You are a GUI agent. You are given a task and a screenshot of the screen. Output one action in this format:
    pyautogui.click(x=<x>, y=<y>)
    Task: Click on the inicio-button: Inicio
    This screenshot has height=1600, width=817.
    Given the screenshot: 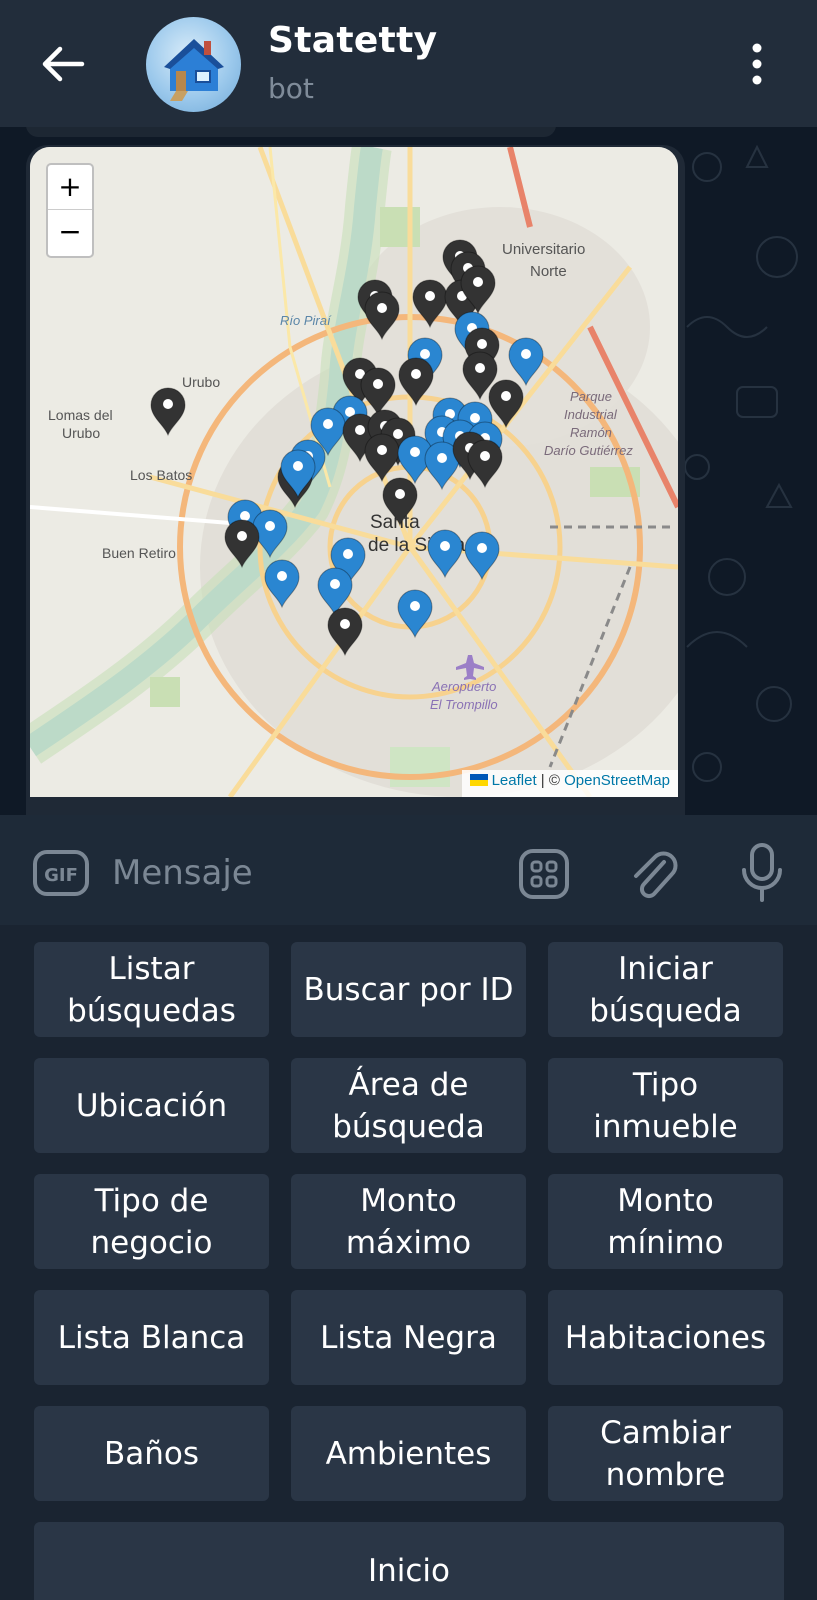 What is the action you would take?
    pyautogui.click(x=409, y=1561)
    